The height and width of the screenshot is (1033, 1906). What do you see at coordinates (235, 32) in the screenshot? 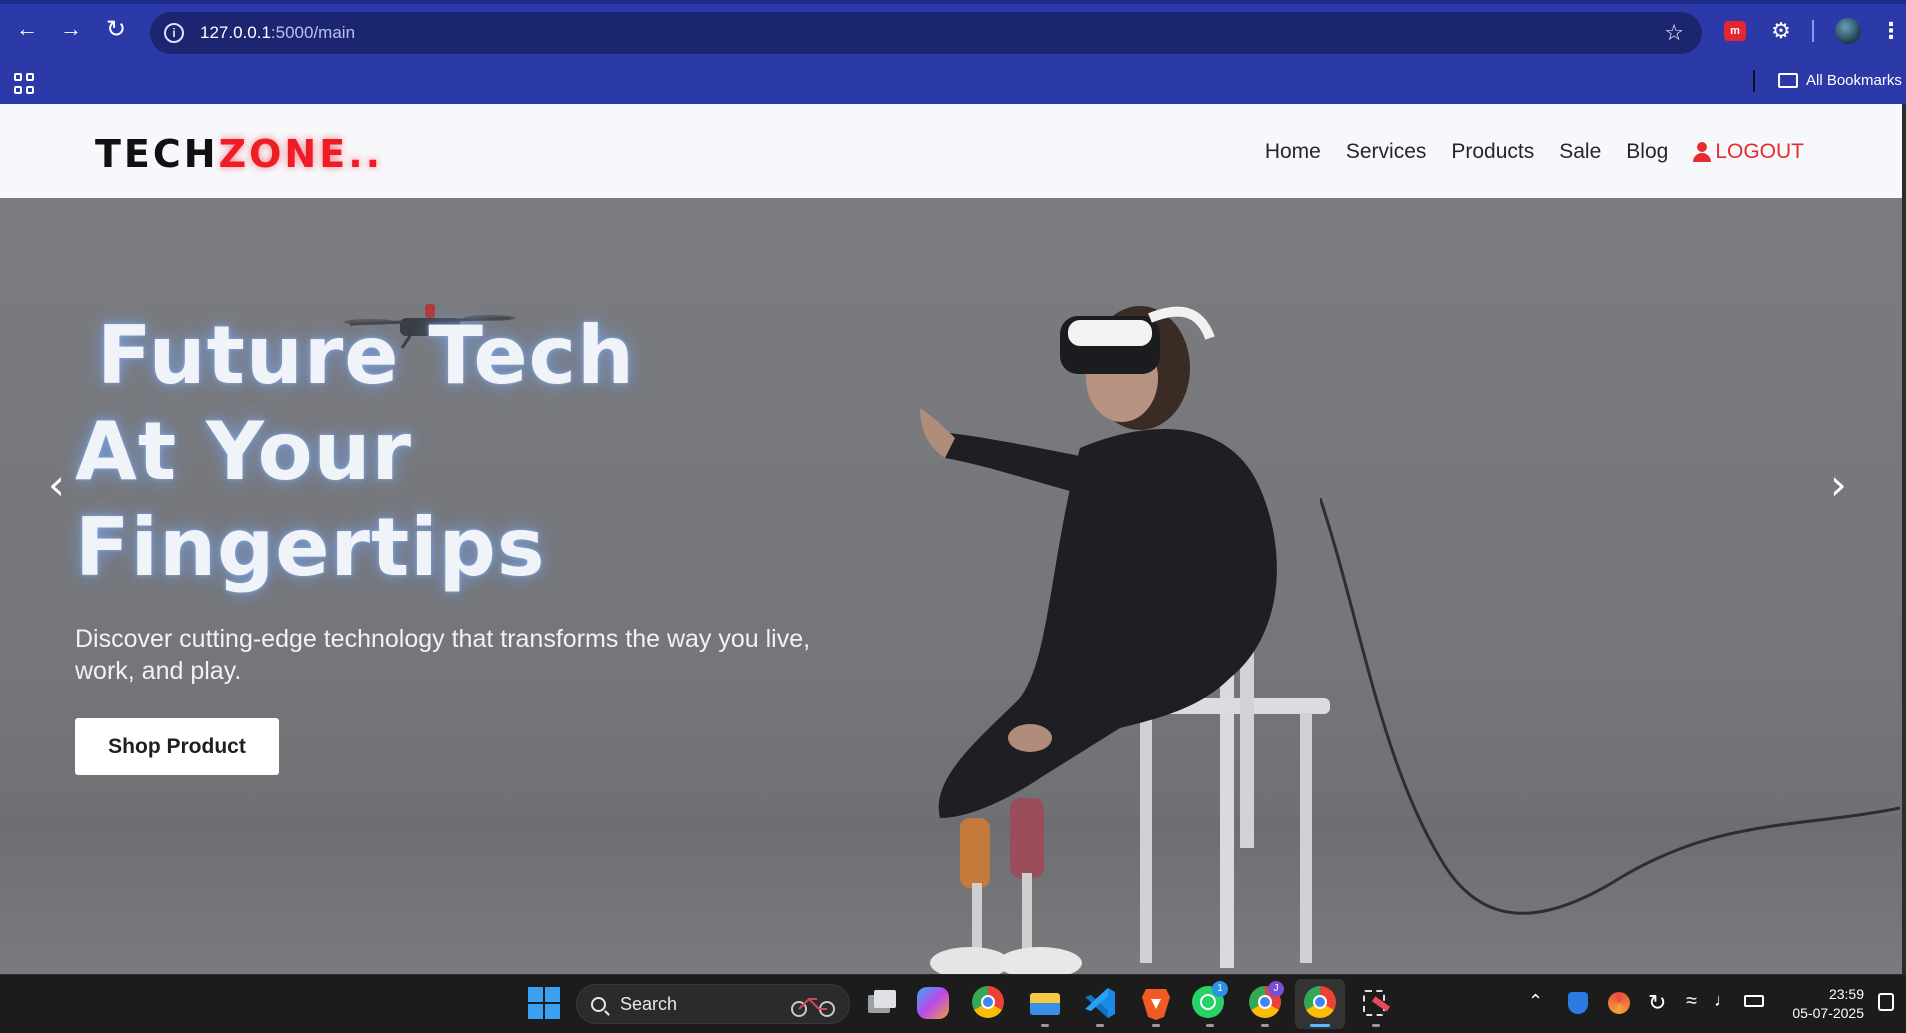
I see `url-host: 127.0.0.1` at bounding box center [235, 32].